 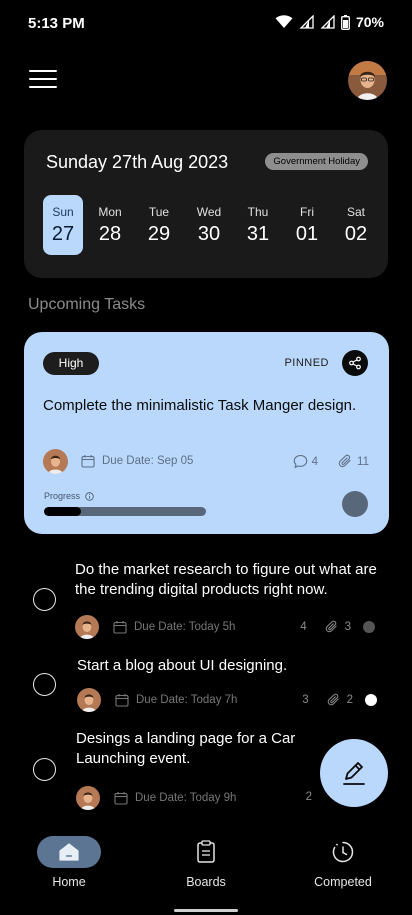 I want to click on day-number: 28, so click(x=110, y=234).